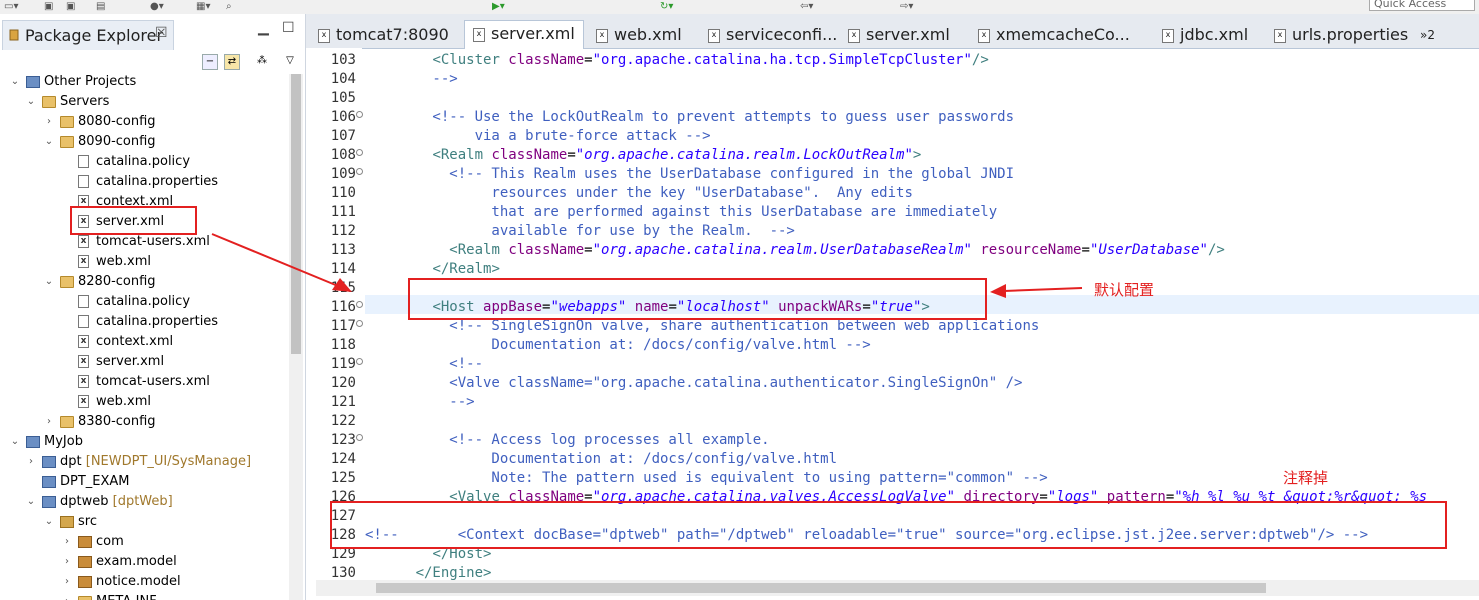 Image resolution: width=1479 pixels, height=600 pixels. Describe the element at coordinates (275, 260) in the screenshot. I see `arrow-to-host-line` at that location.